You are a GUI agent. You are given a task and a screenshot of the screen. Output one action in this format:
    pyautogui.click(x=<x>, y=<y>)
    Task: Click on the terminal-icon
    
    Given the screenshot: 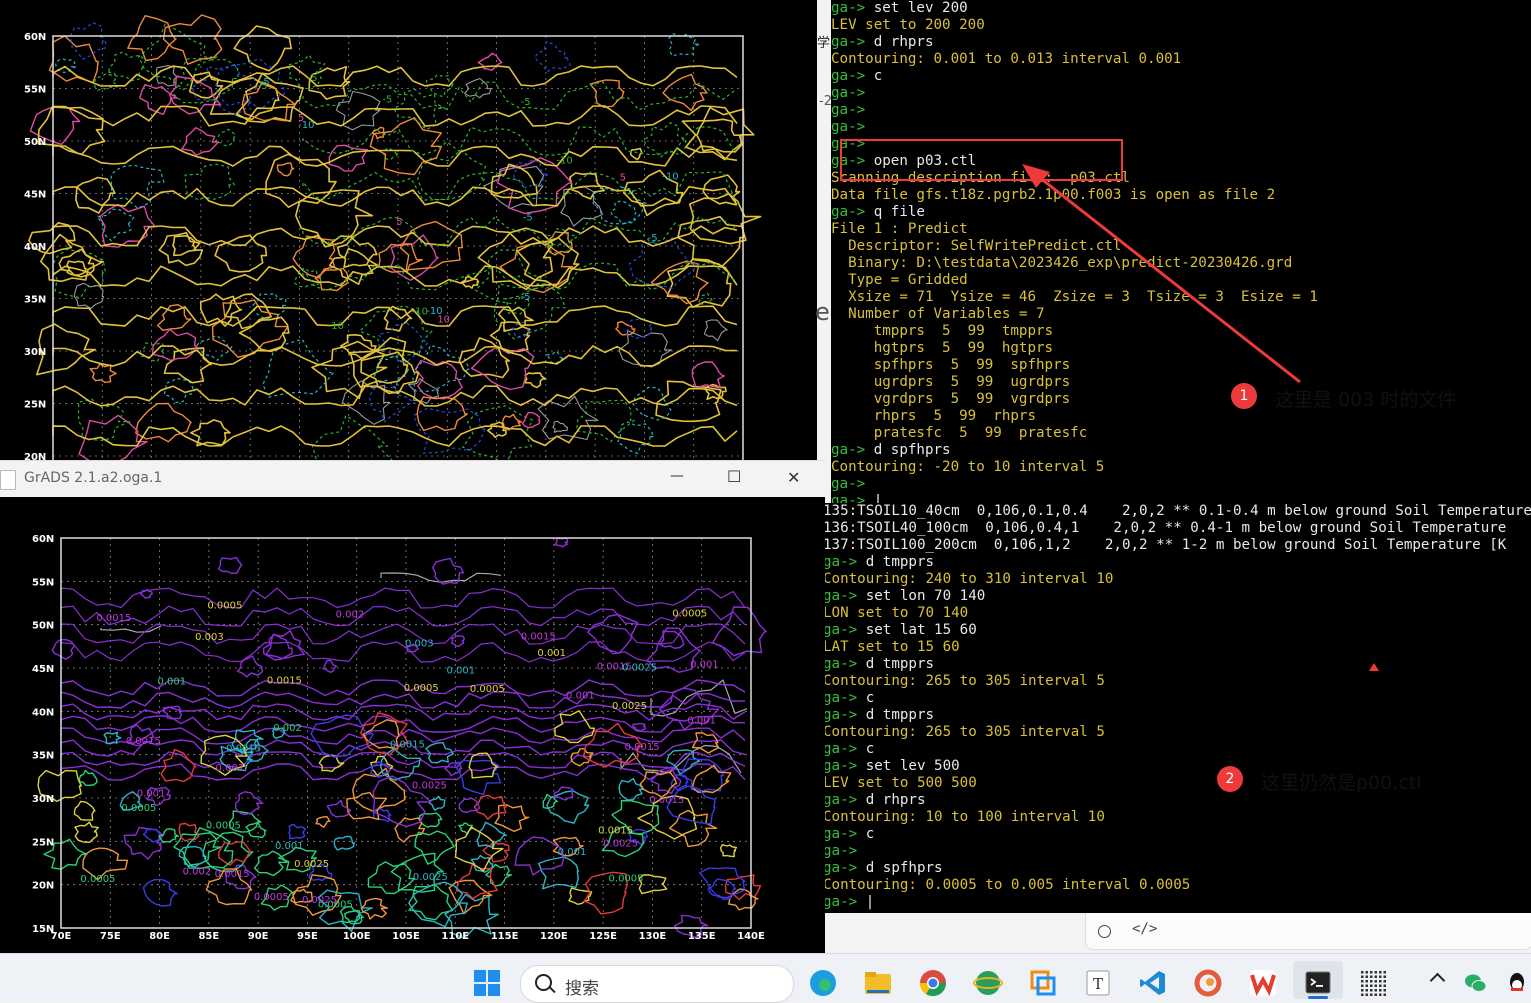 What is the action you would take?
    pyautogui.click(x=1318, y=983)
    